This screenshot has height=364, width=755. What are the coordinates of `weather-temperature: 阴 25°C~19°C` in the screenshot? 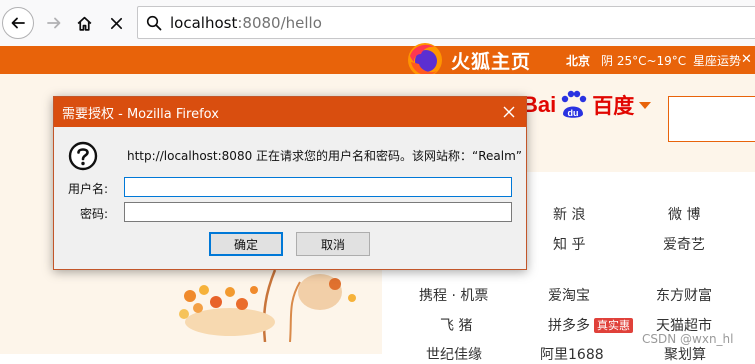 It's located at (644, 61).